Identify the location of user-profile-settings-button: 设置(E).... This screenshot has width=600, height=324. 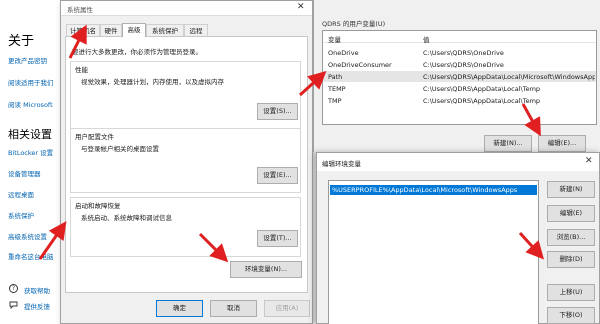
(277, 175).